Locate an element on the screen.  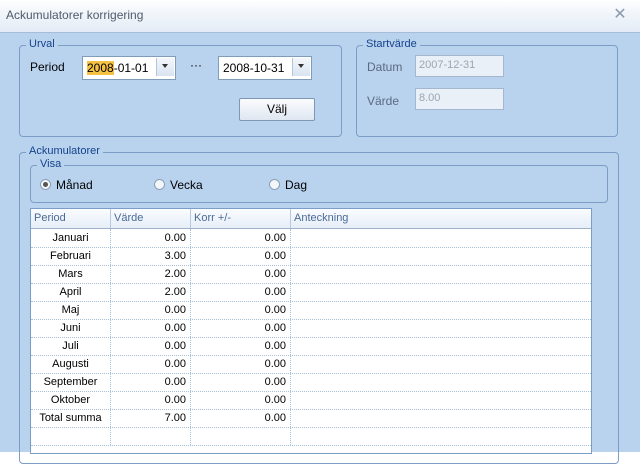
column-header-anteckning: Anteckning is located at coordinates (441, 218).